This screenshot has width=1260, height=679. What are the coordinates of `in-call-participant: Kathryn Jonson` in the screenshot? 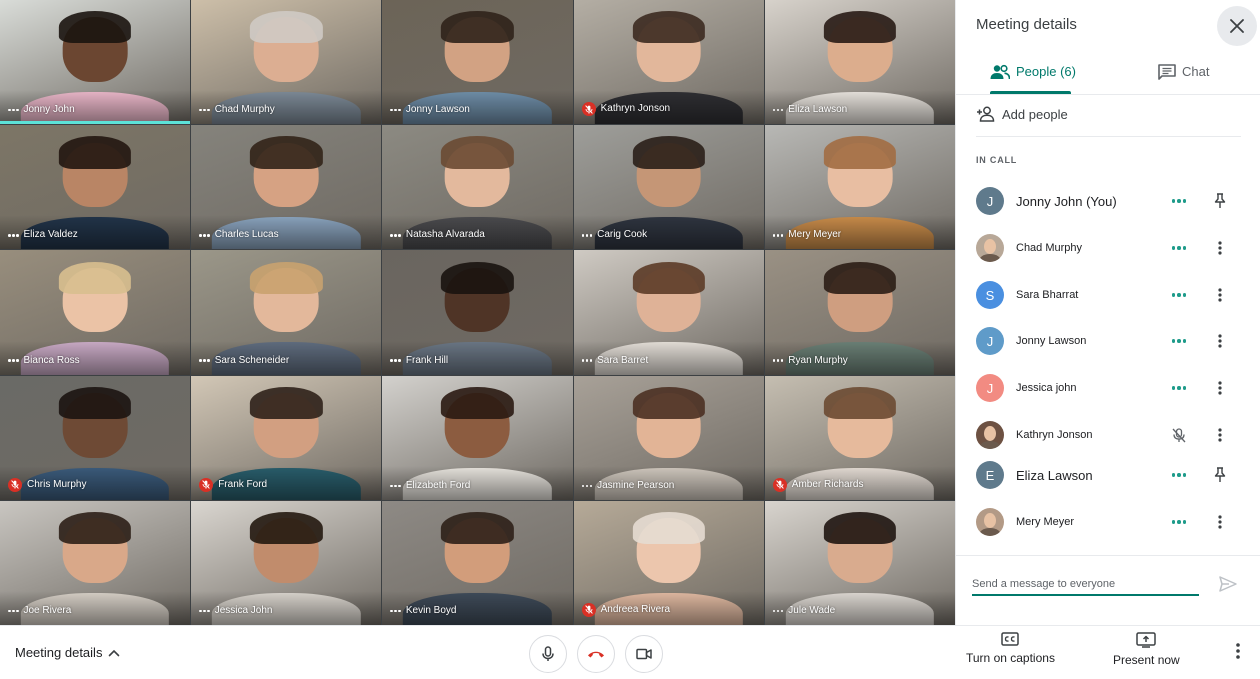 It's located at (1111, 435).